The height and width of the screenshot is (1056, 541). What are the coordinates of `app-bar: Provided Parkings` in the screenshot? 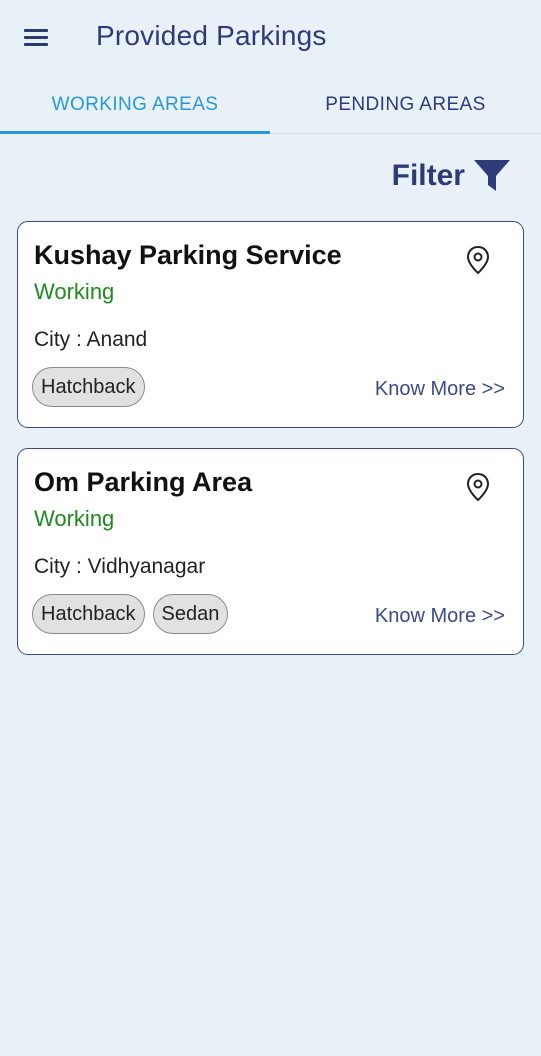 It's located at (270, 38).